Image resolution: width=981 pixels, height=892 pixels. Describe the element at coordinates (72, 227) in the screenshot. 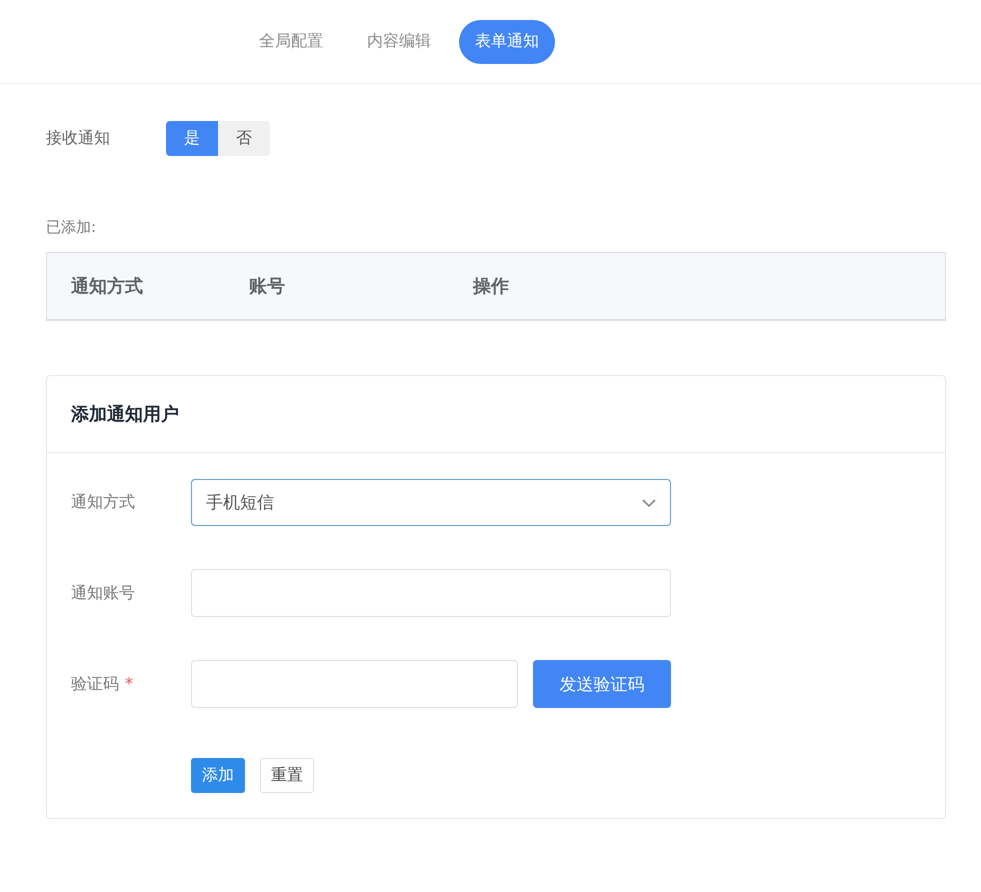

I see `section-label: 已添加:` at that location.